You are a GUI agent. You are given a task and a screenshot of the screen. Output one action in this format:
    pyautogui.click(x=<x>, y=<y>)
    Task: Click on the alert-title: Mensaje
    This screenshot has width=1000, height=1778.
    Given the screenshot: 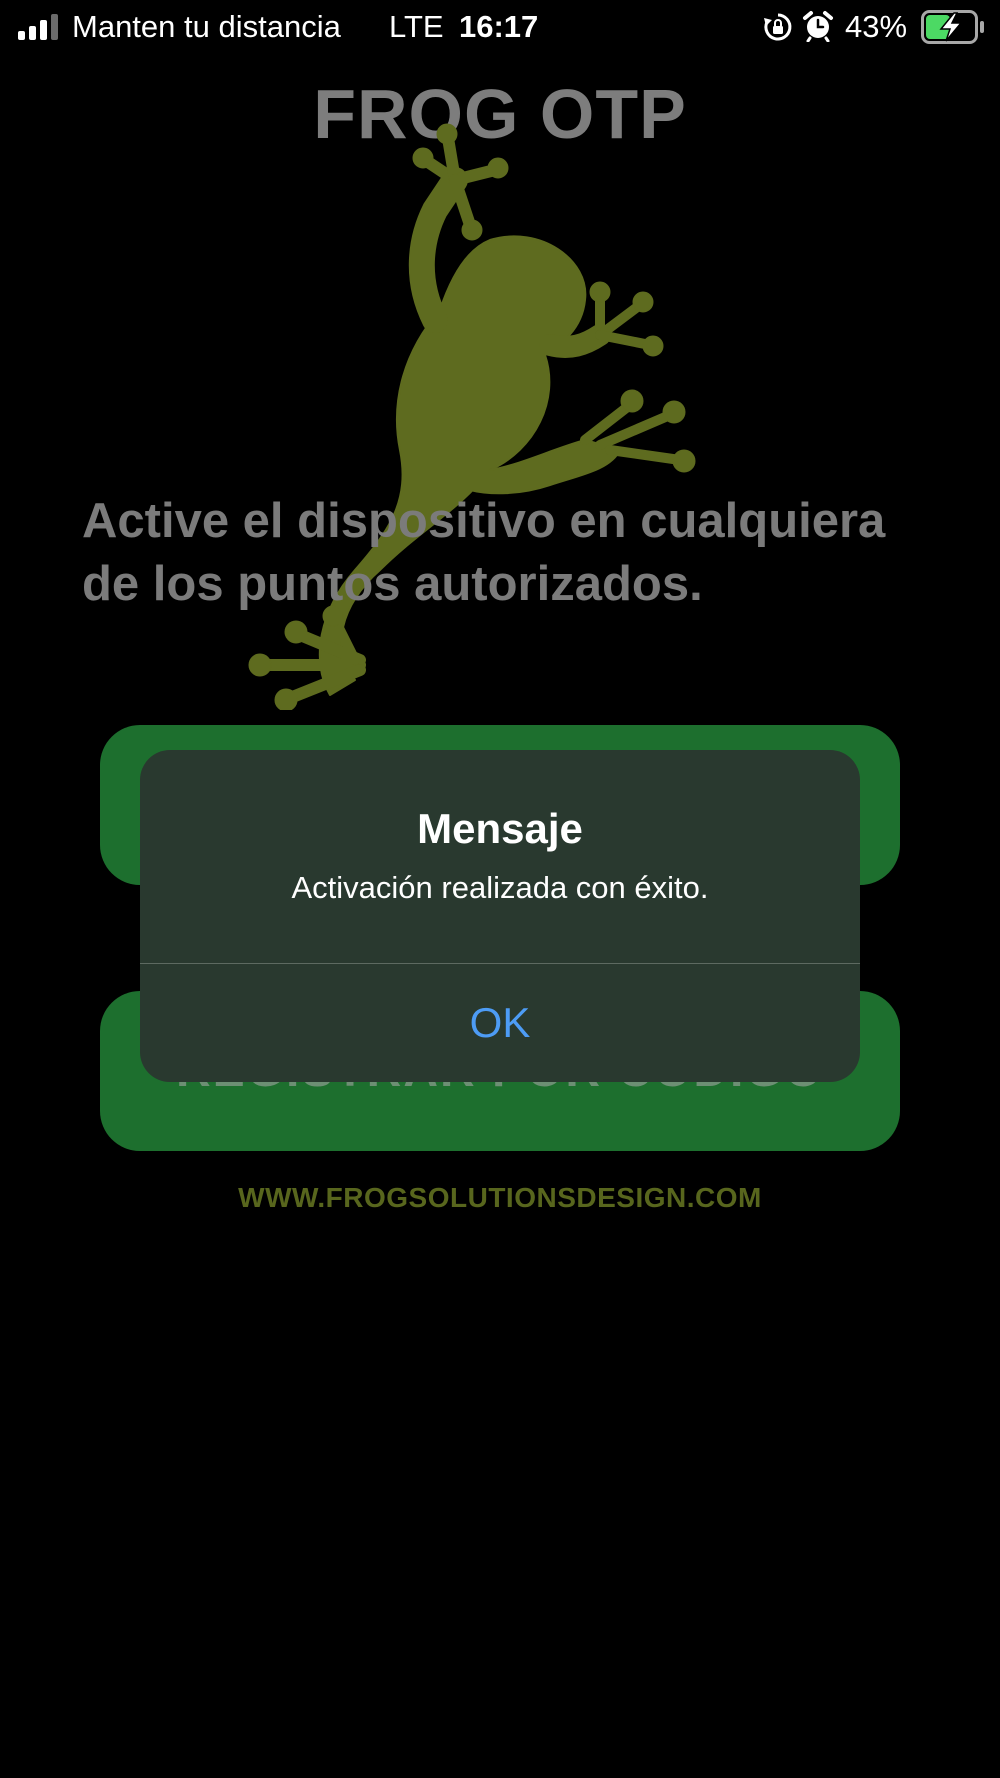 What is the action you would take?
    pyautogui.click(x=500, y=828)
    